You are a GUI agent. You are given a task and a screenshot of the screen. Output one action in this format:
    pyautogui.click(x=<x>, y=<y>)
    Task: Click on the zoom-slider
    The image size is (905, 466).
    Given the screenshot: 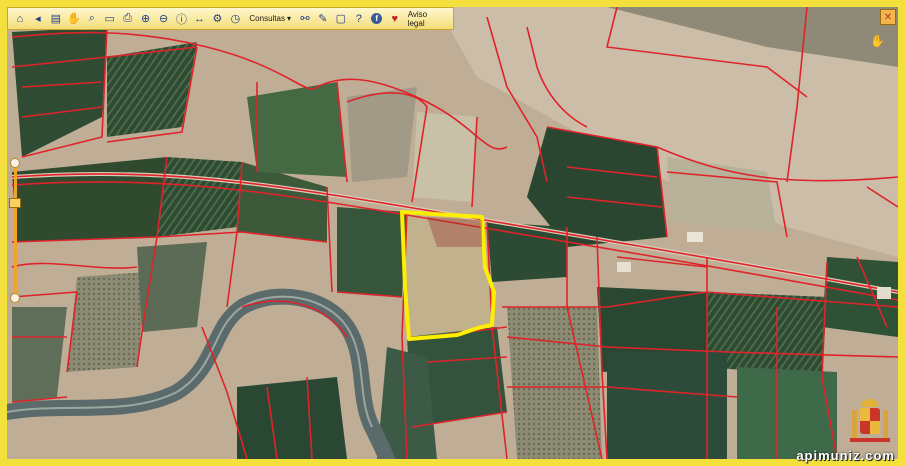 What is the action you would take?
    pyautogui.click(x=15, y=230)
    